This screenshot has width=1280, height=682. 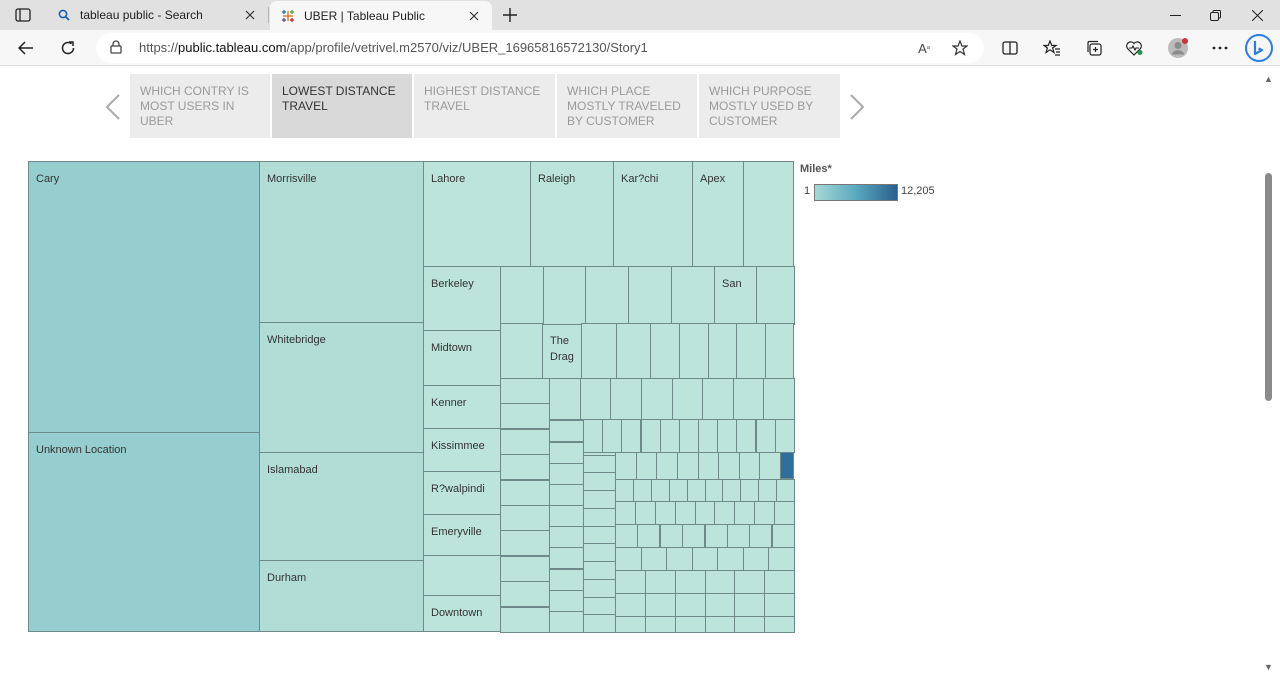 What do you see at coordinates (857, 107) in the screenshot?
I see `story-next-arrow` at bounding box center [857, 107].